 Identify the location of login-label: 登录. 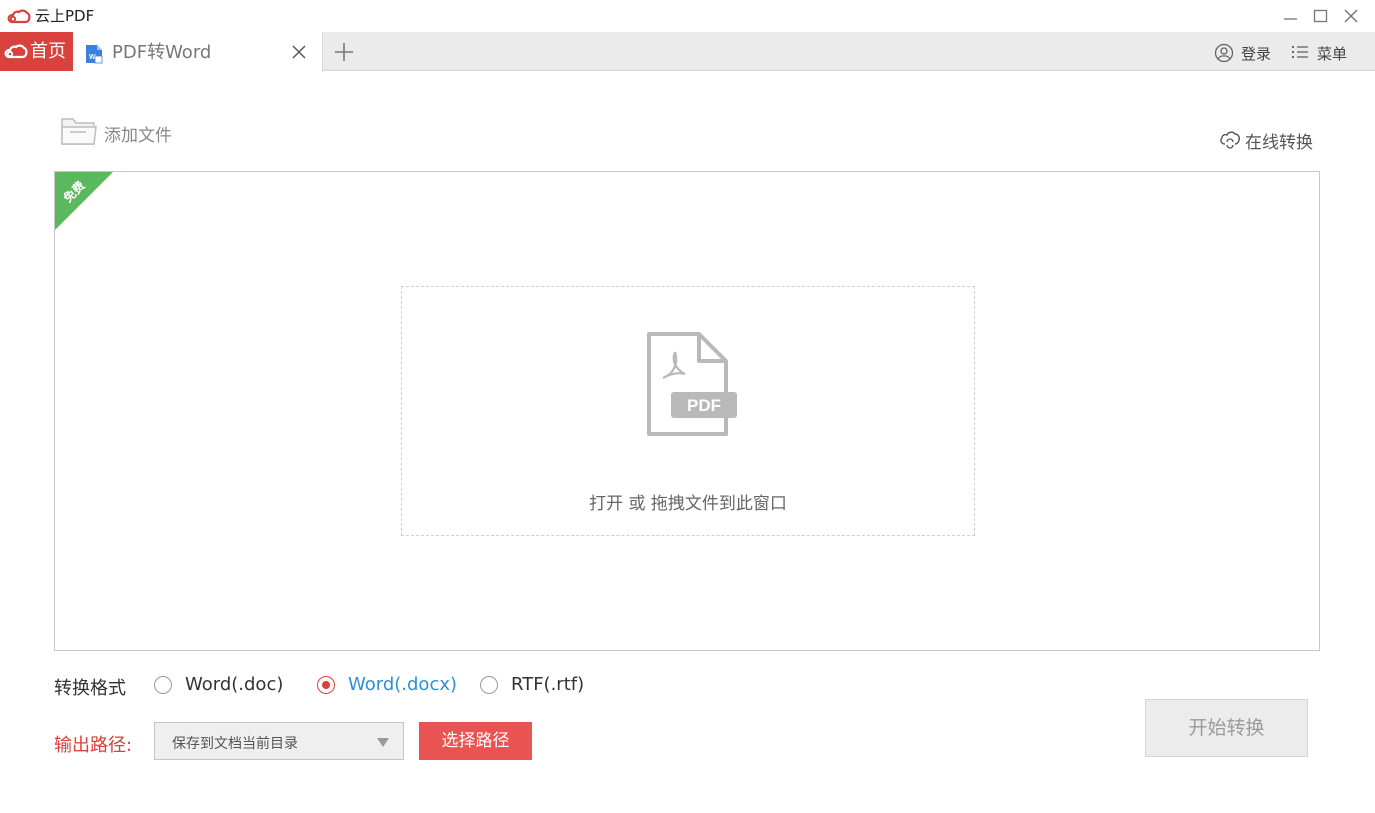
(1256, 54).